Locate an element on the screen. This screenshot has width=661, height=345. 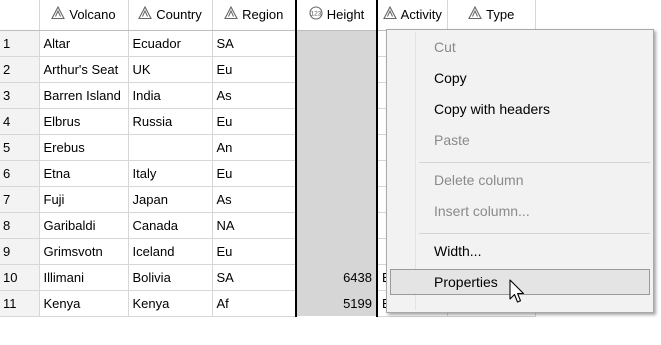
menu-item-paste: Paste is located at coordinates (520, 140).